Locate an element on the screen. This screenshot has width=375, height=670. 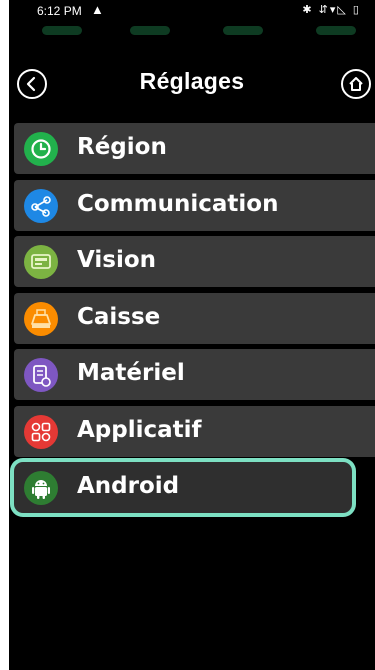
menu-item-label: Communication is located at coordinates (178, 203).